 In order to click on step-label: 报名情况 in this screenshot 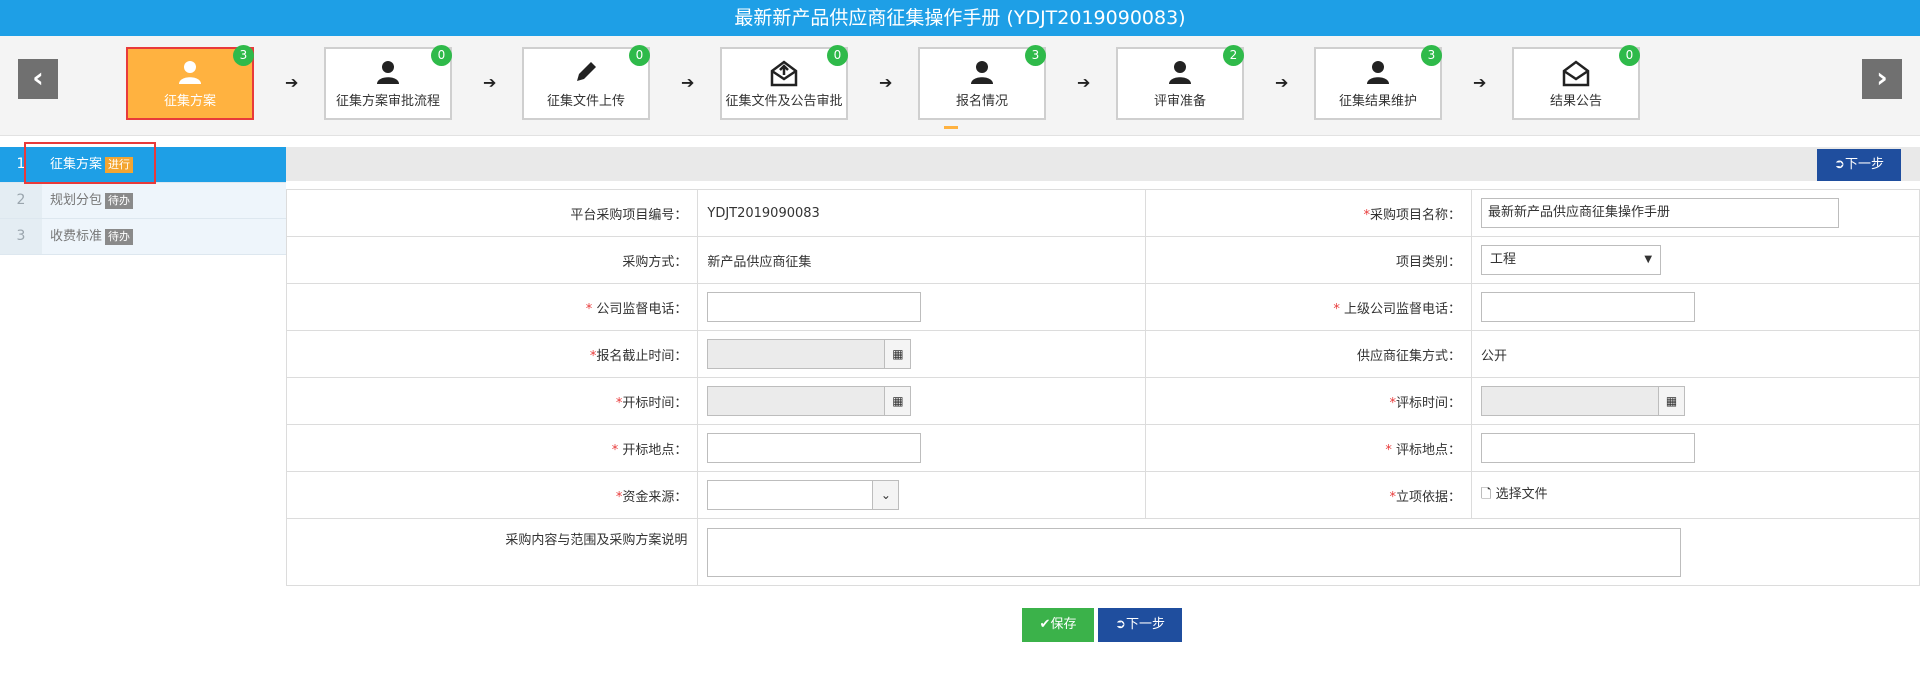, I will do `click(981, 101)`.